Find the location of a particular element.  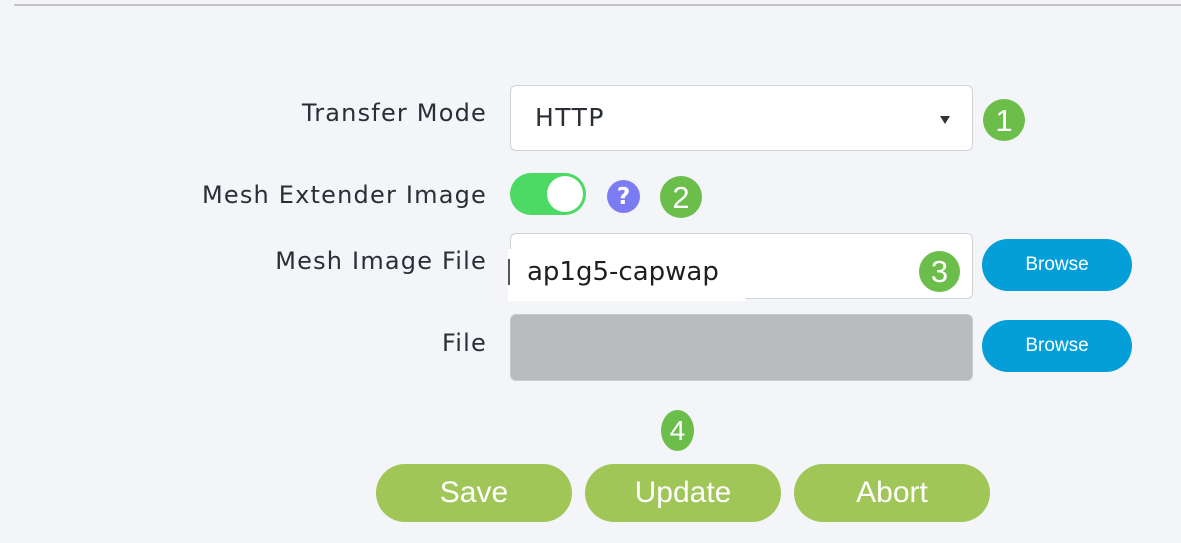

toggle-knob is located at coordinates (565, 194).